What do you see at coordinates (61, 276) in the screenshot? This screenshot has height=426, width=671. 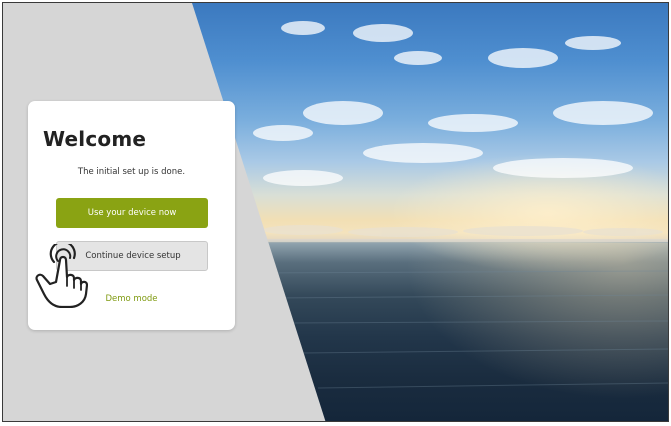 I see `touch-hand-icon` at bounding box center [61, 276].